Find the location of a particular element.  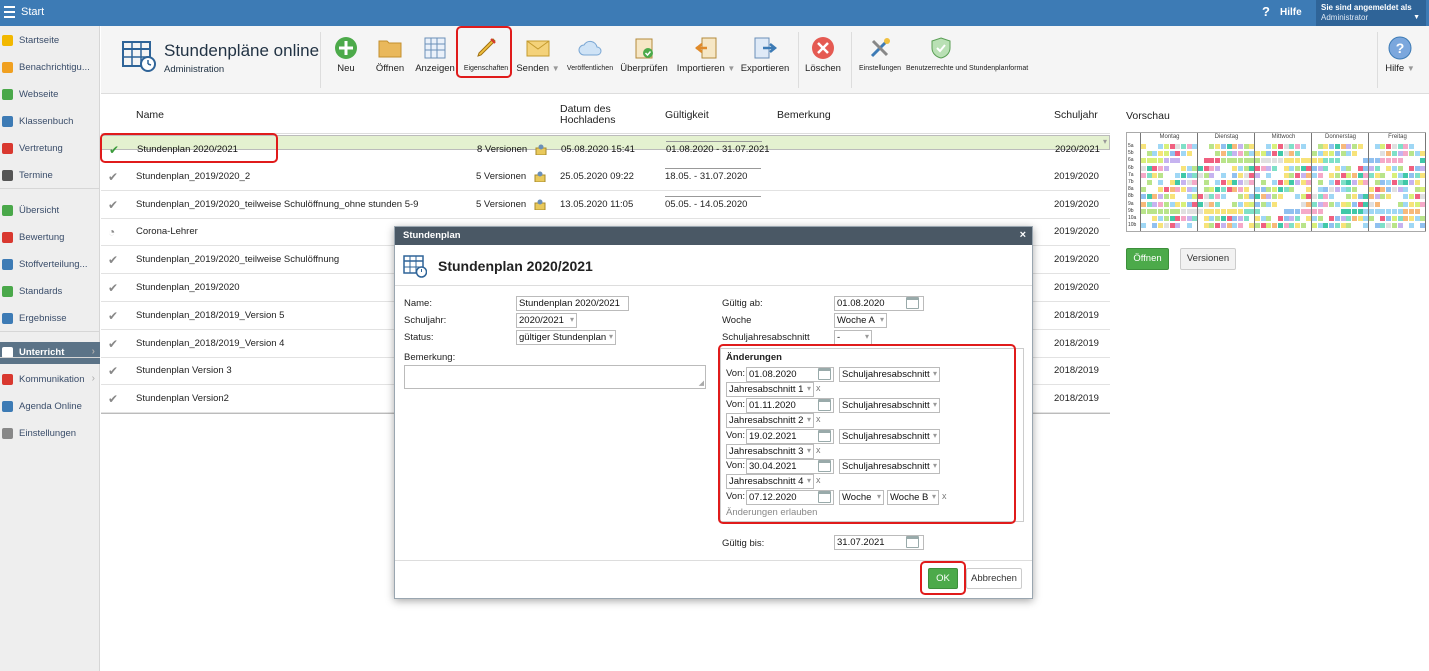

toolbar-divider is located at coordinates (1377, 60).